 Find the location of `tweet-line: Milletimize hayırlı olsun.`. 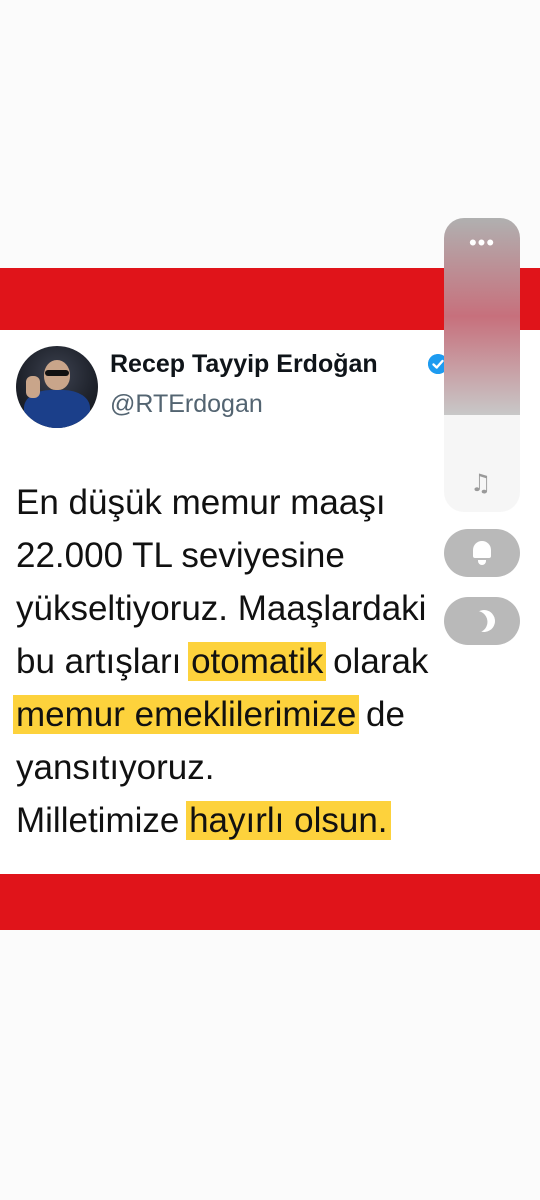

tweet-line: Milletimize hayırlı olsun. is located at coordinates (271, 820).